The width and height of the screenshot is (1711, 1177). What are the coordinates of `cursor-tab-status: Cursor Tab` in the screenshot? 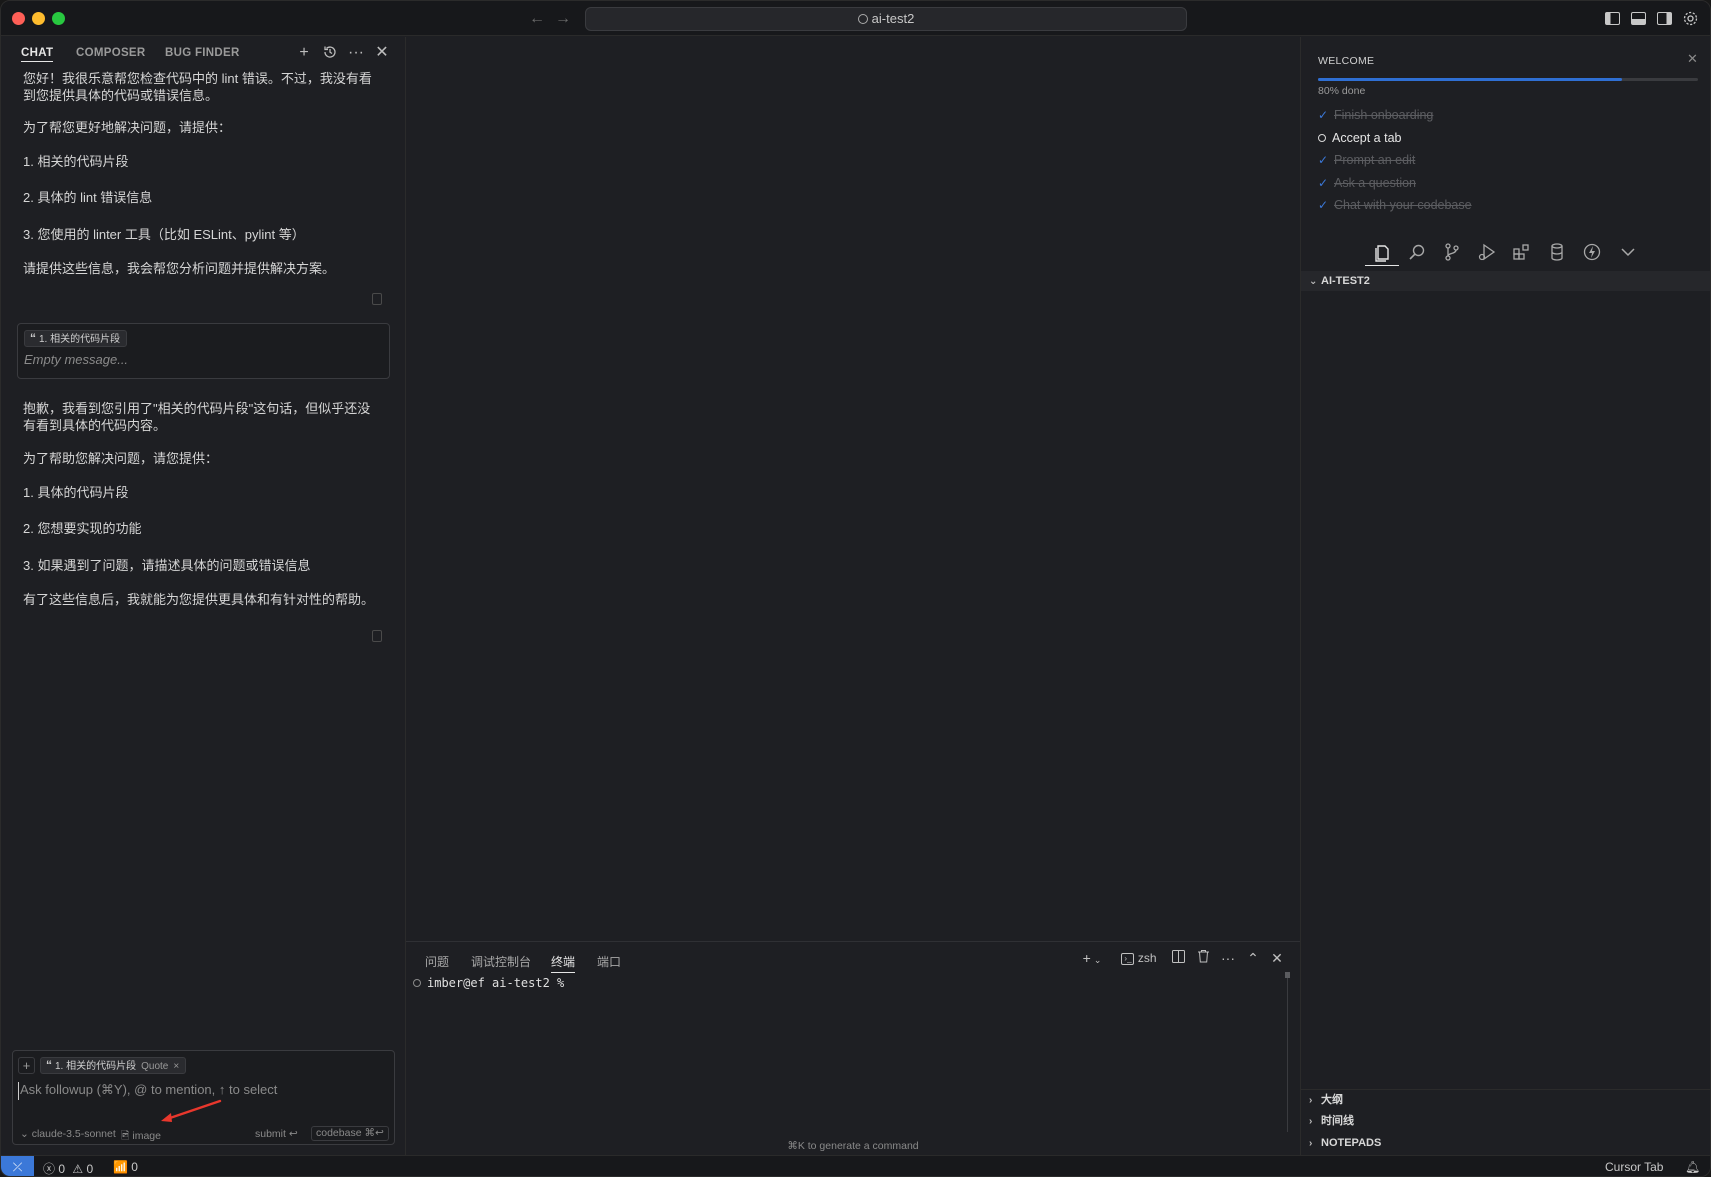 It's located at (1634, 1167).